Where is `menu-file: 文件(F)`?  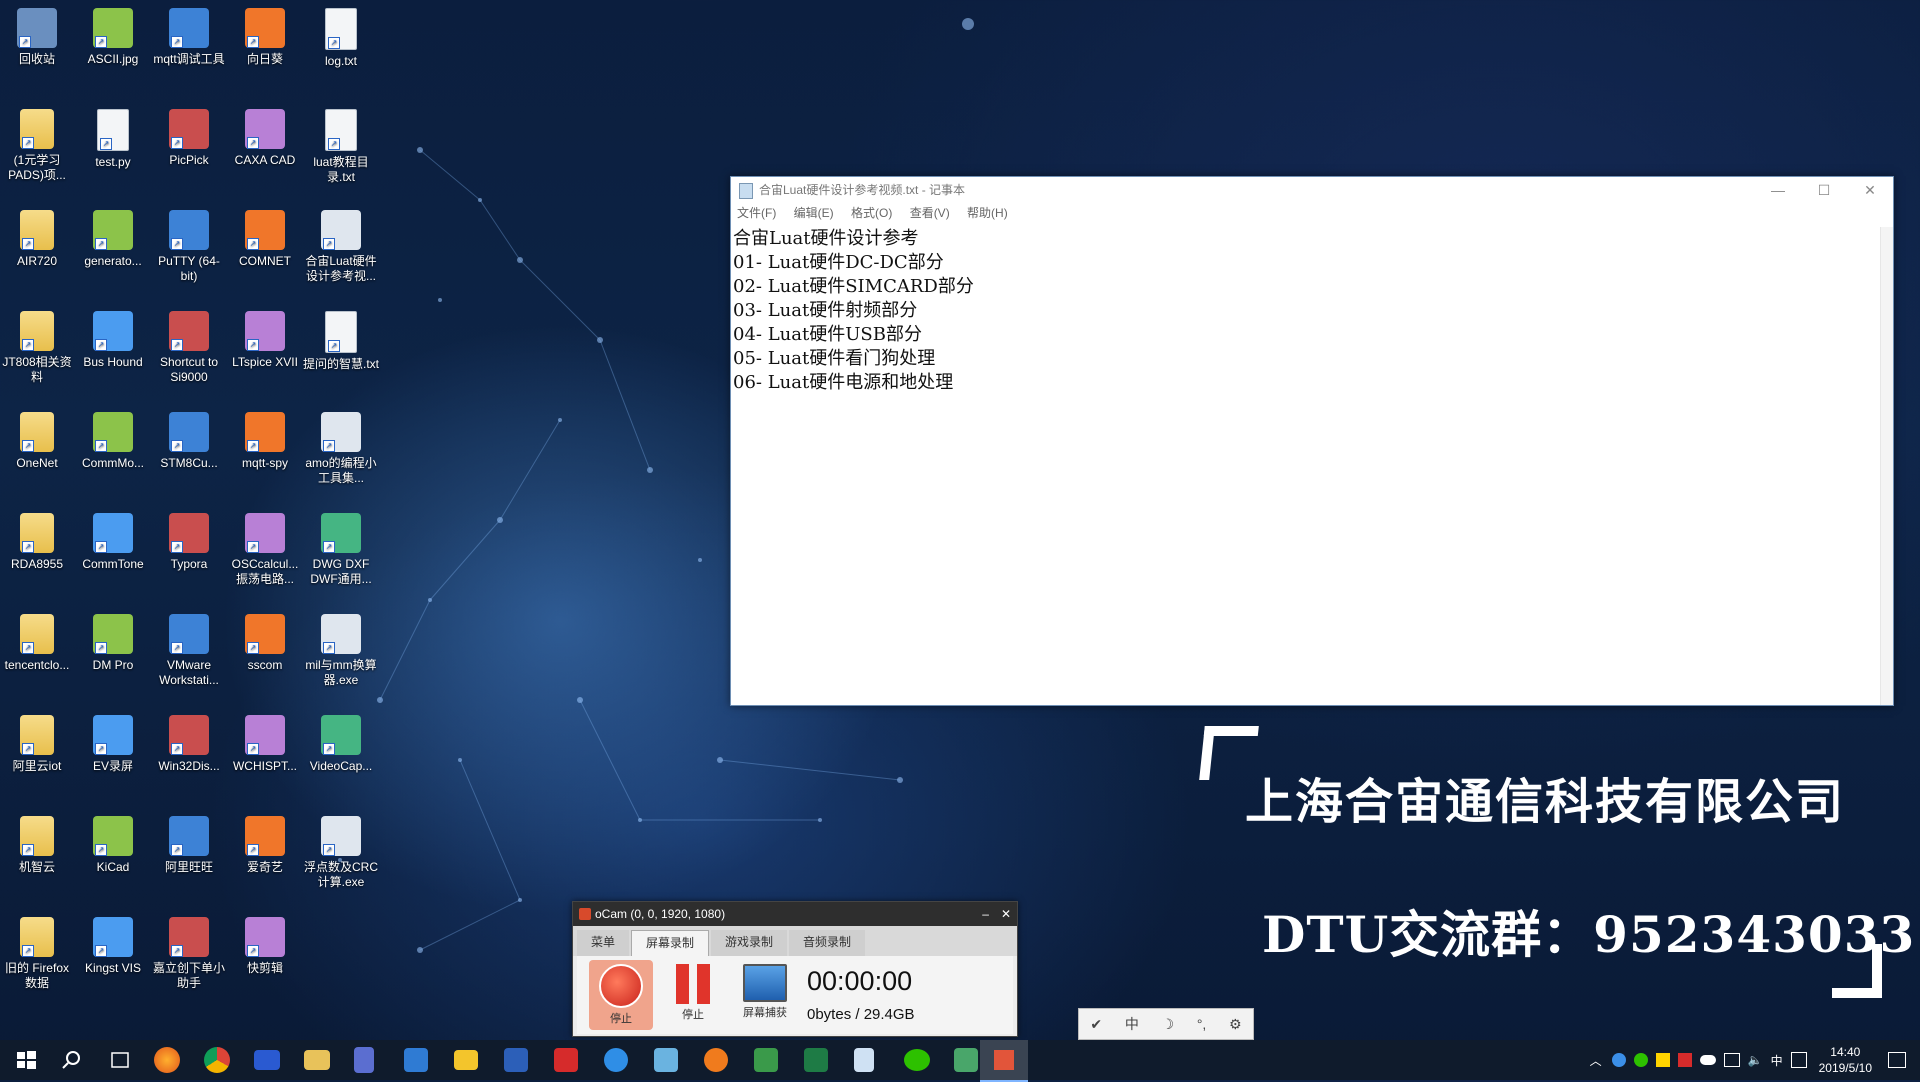 menu-file: 文件(F) is located at coordinates (756, 213).